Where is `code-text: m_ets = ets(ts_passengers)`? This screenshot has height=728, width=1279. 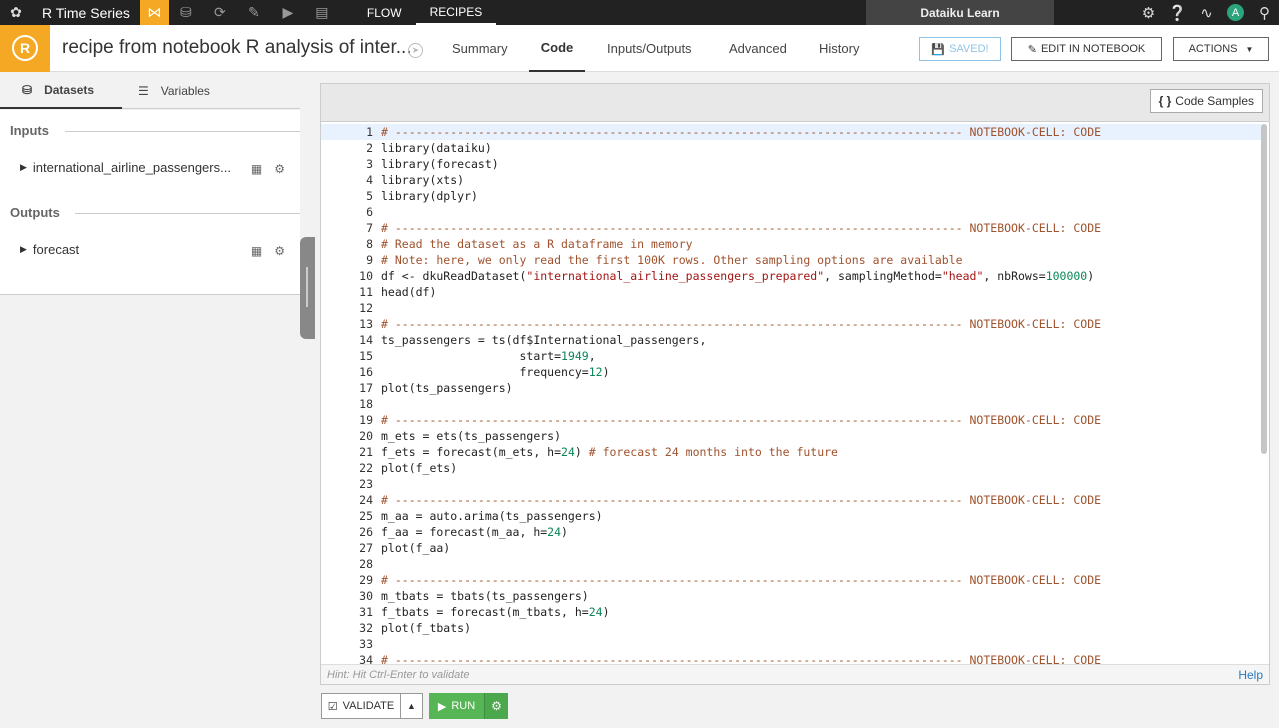 code-text: m_ets = ets(ts_passengers) is located at coordinates (471, 436).